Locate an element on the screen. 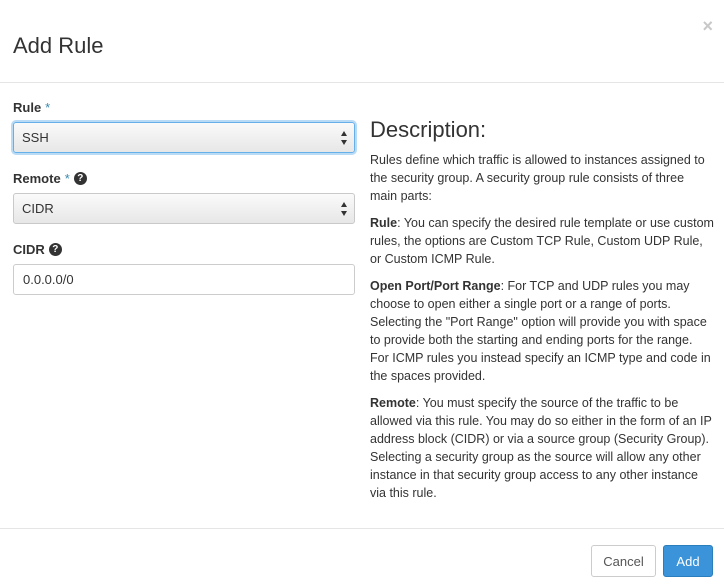 The width and height of the screenshot is (724, 588). cidr-label: CIDR ? is located at coordinates (184, 249).